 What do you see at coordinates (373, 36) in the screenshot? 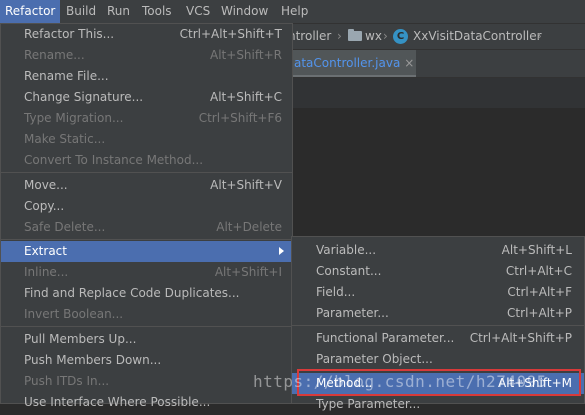
I see `breadcrumb-wx: wx` at bounding box center [373, 36].